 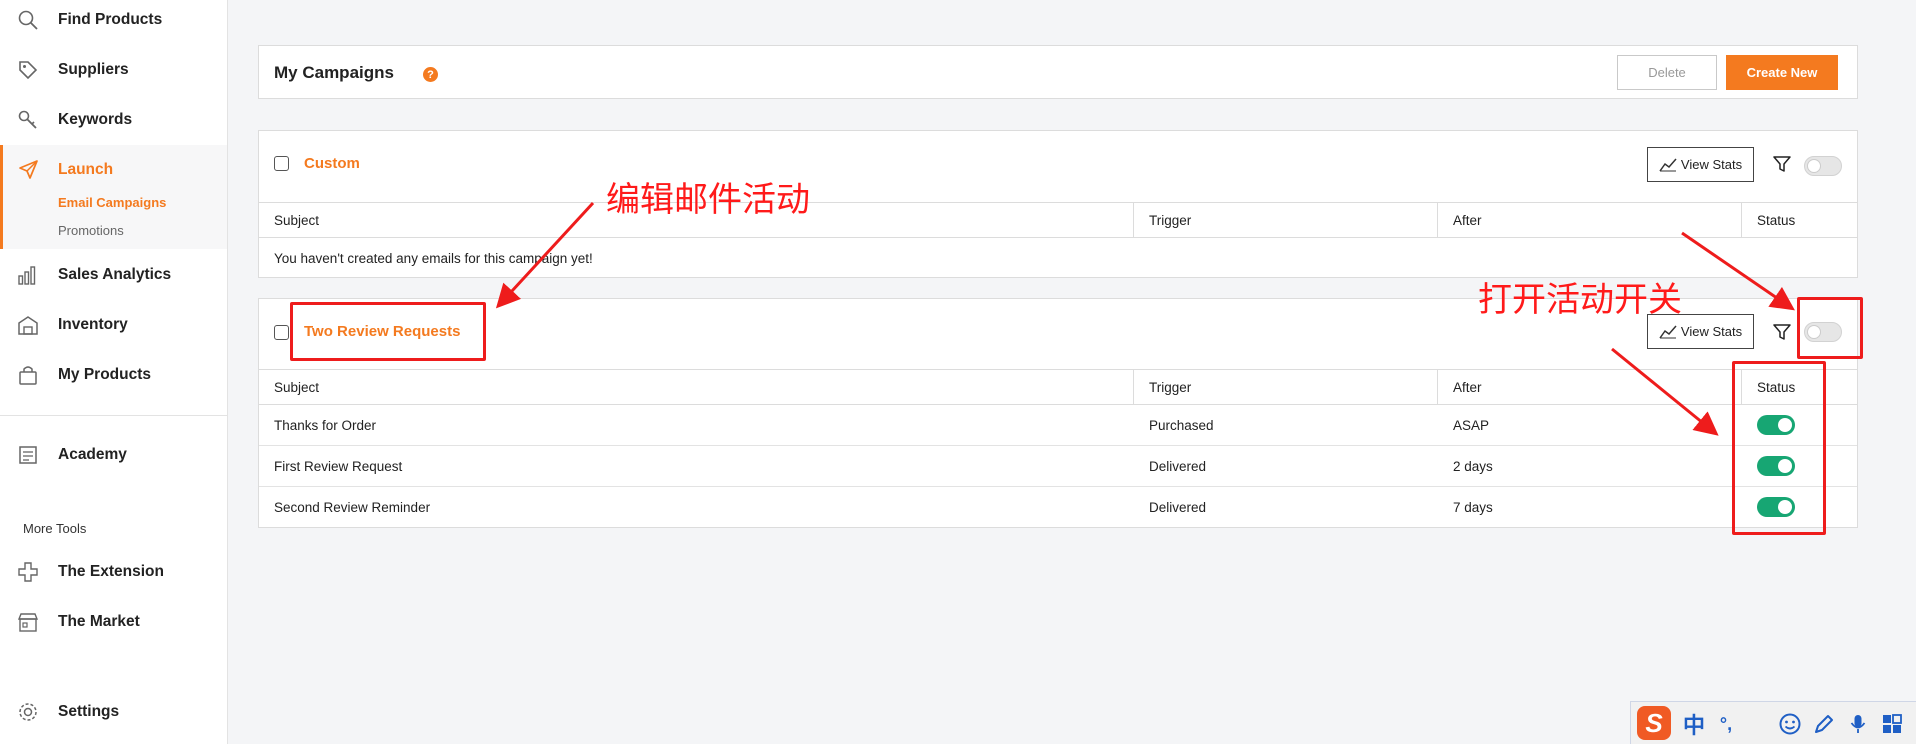 What do you see at coordinates (28, 275) in the screenshot?
I see `bar-chart-icon` at bounding box center [28, 275].